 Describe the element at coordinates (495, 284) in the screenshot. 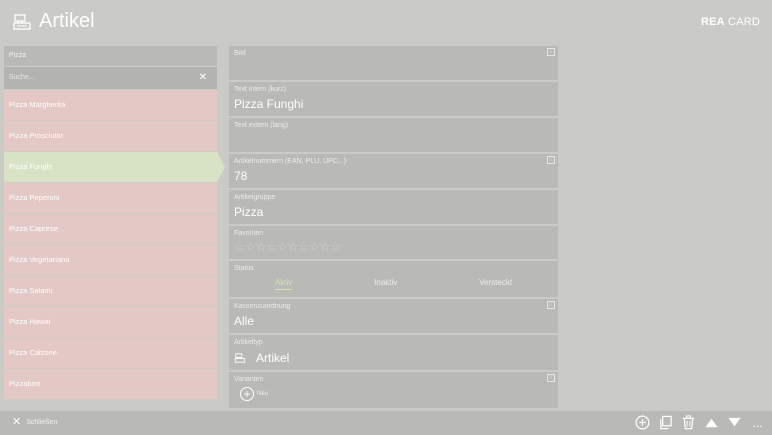

I see `status-option-versteckt: Versteckt` at that location.